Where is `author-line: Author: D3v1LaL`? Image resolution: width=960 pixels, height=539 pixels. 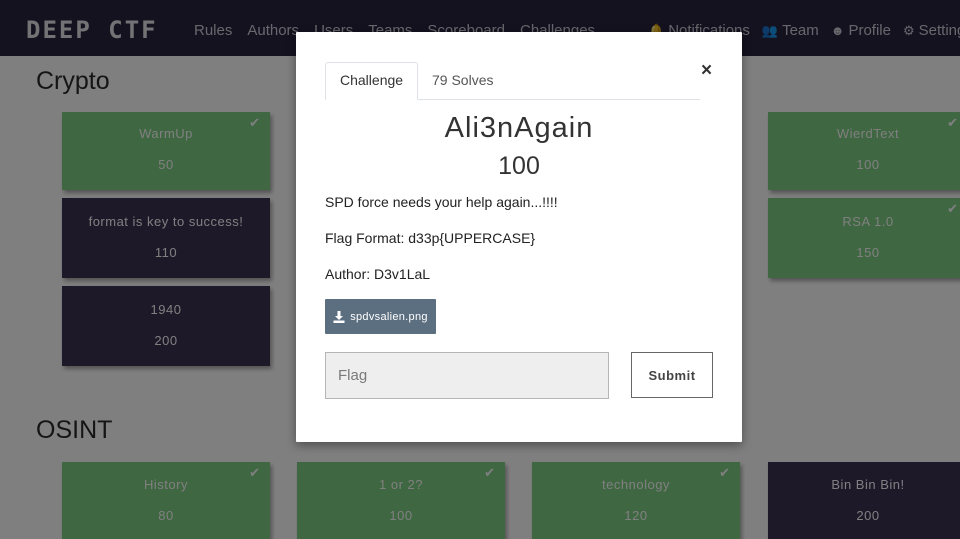
author-line: Author: D3v1LaL is located at coordinates (378, 274).